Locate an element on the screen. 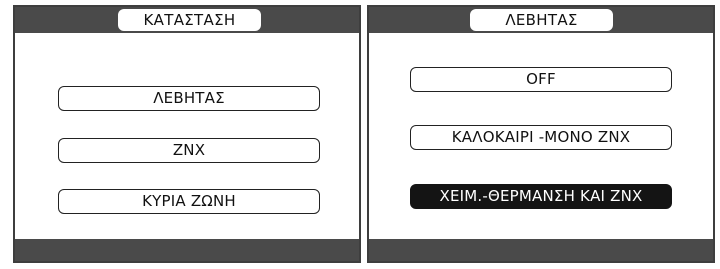  header-bar: ΛΕΒΗΤΑΣ is located at coordinates (541, 20).